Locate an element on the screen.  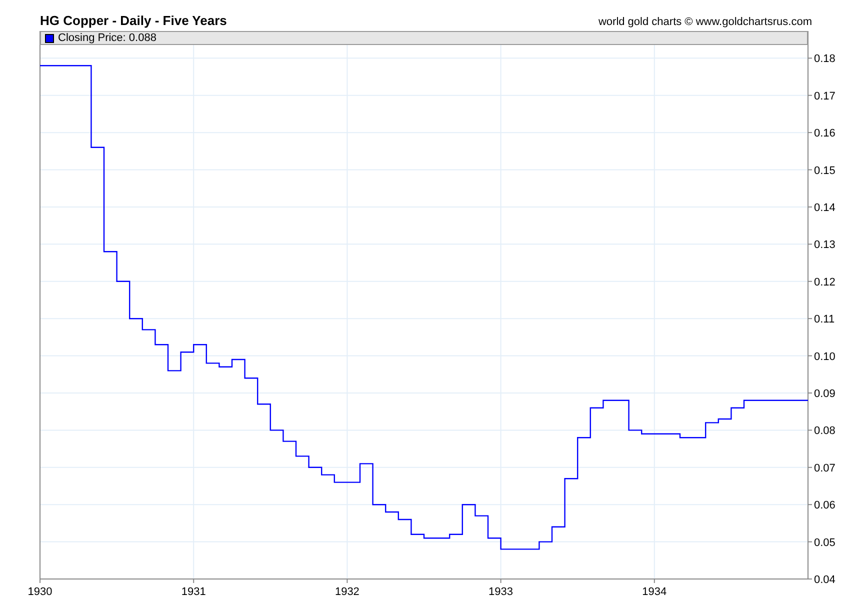
y-tick-label: 0.10 is located at coordinates (825, 356).